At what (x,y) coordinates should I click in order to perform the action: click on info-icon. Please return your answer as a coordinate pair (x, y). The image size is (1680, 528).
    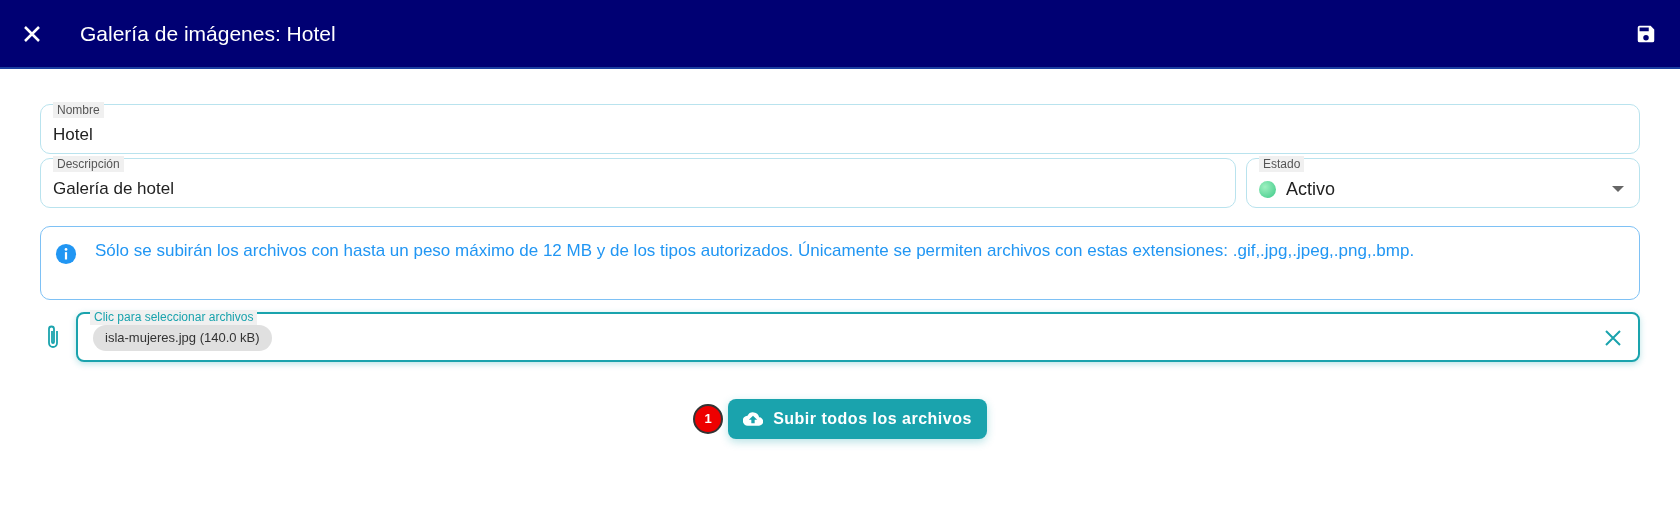
    Looking at the image, I should click on (66, 254).